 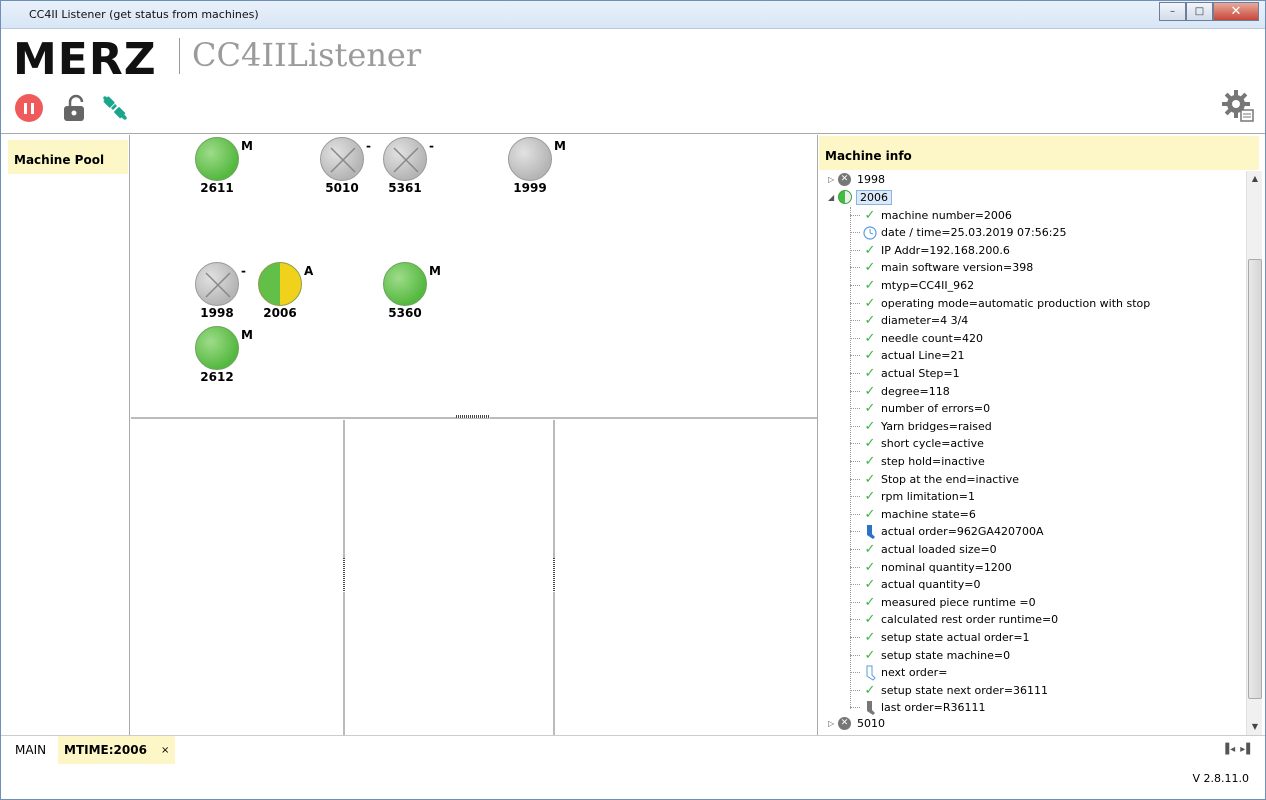 I want to click on tree-detail-item: date / time=25.03.2019 07:56:25, so click(x=958, y=233).